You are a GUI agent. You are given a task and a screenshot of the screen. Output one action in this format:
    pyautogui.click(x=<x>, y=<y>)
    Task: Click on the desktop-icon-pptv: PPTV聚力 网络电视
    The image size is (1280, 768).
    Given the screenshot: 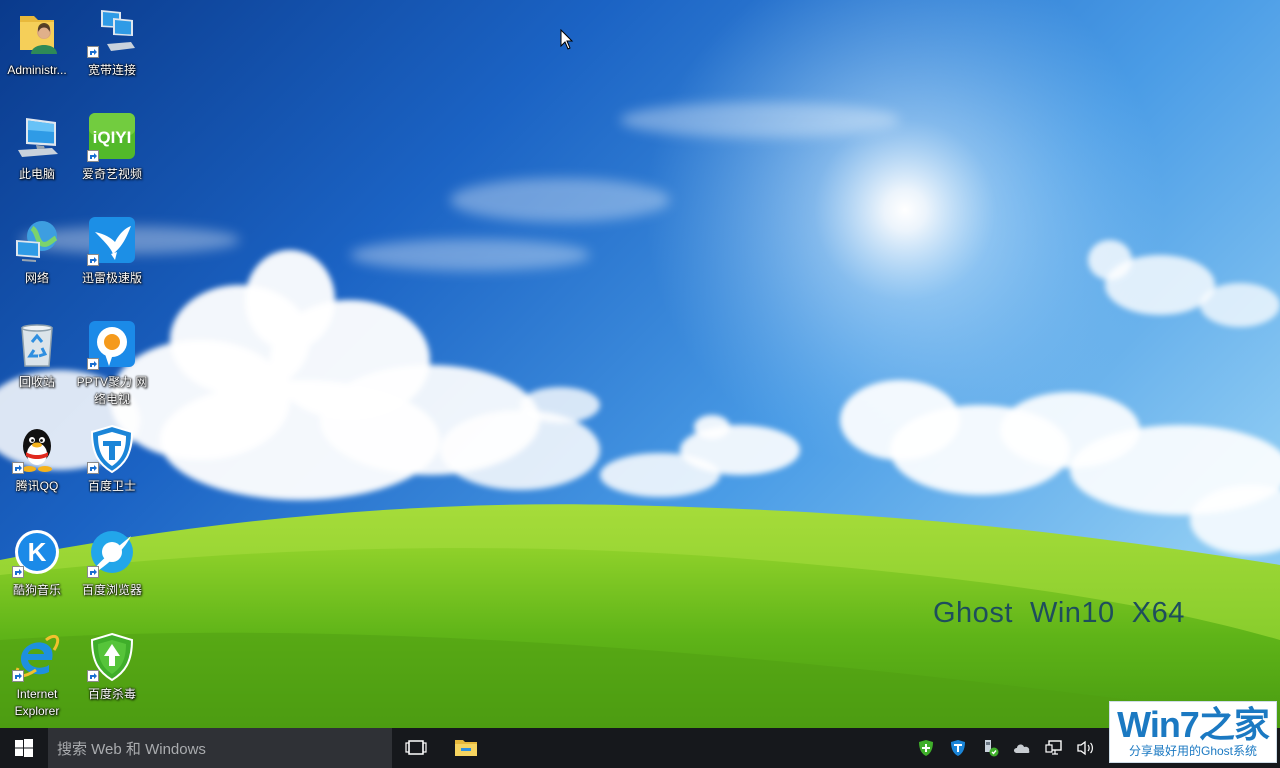 What is the action you would take?
    pyautogui.click(x=112, y=364)
    